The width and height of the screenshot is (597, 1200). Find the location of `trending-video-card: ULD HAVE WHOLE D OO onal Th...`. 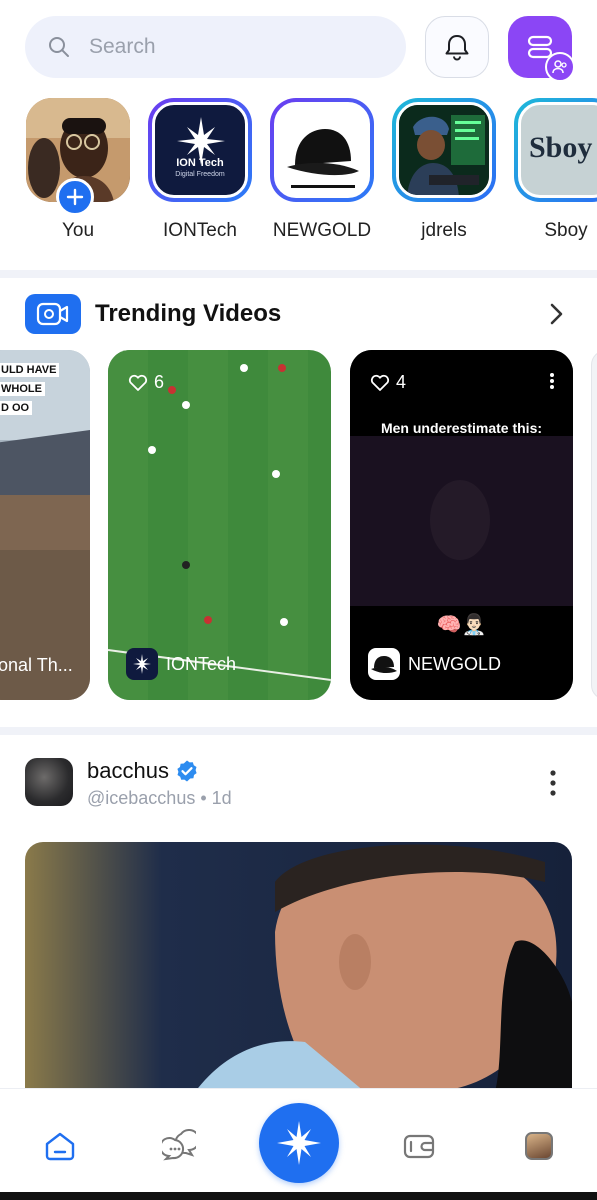

trending-video-card: ULD HAVE WHOLE D OO onal Th... is located at coordinates (45, 525).